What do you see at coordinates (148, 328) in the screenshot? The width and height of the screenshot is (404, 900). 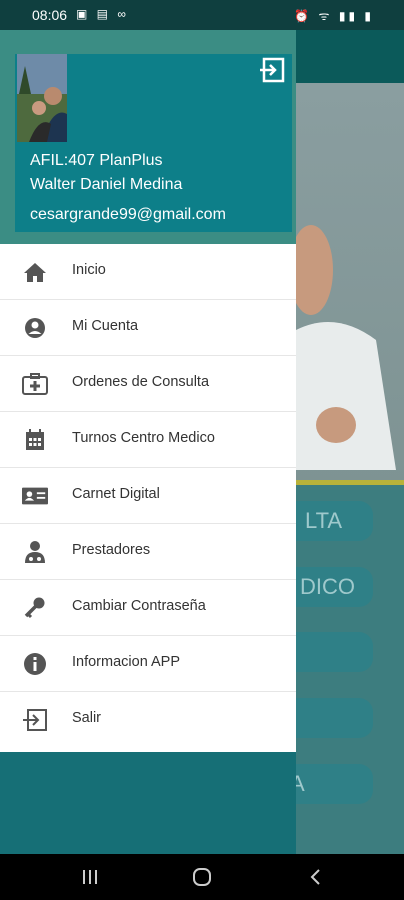 I see `menu-item-mi-cuenta: Mi Cuenta` at bounding box center [148, 328].